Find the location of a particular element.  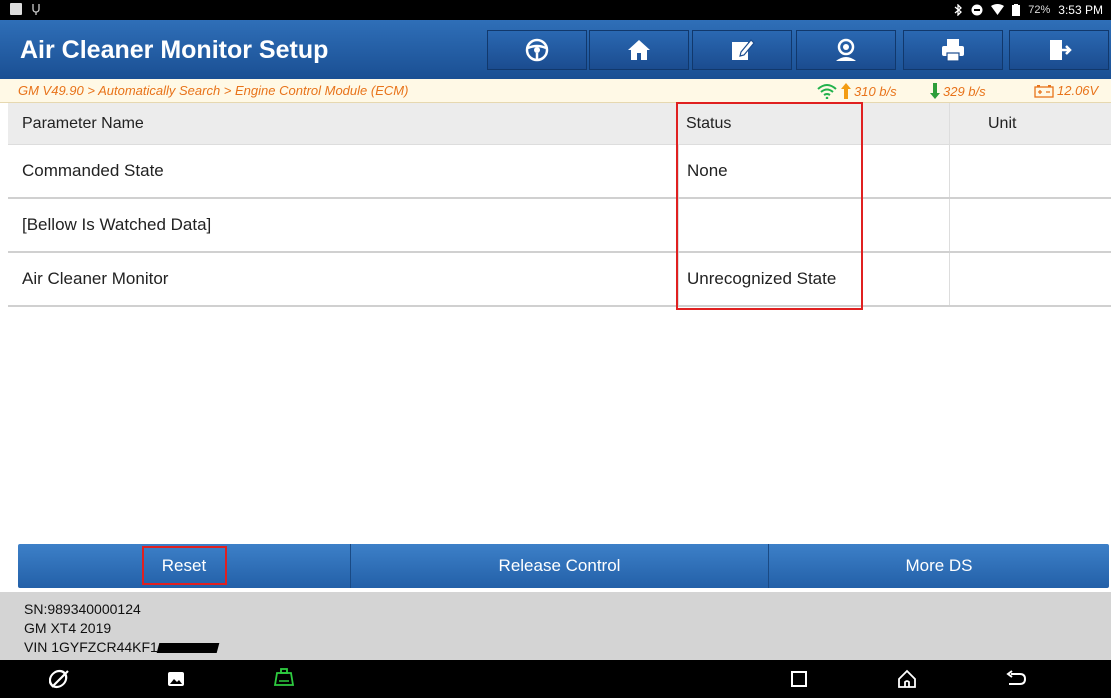

serial-number: SN:989340000124 is located at coordinates (82, 609).